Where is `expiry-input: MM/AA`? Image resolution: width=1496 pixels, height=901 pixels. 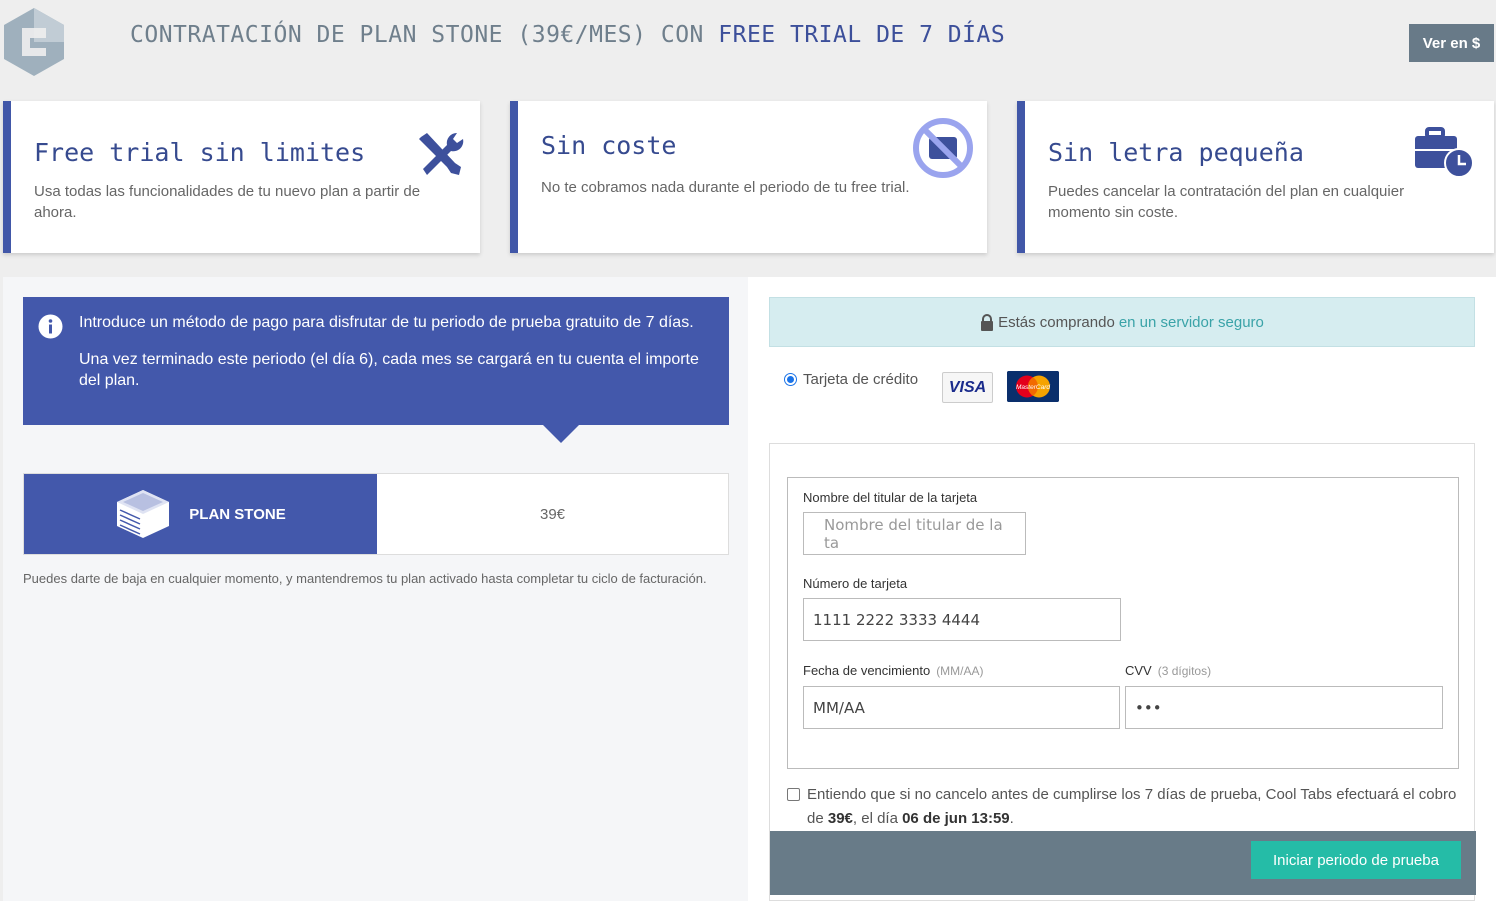
expiry-input: MM/AA is located at coordinates (961, 707).